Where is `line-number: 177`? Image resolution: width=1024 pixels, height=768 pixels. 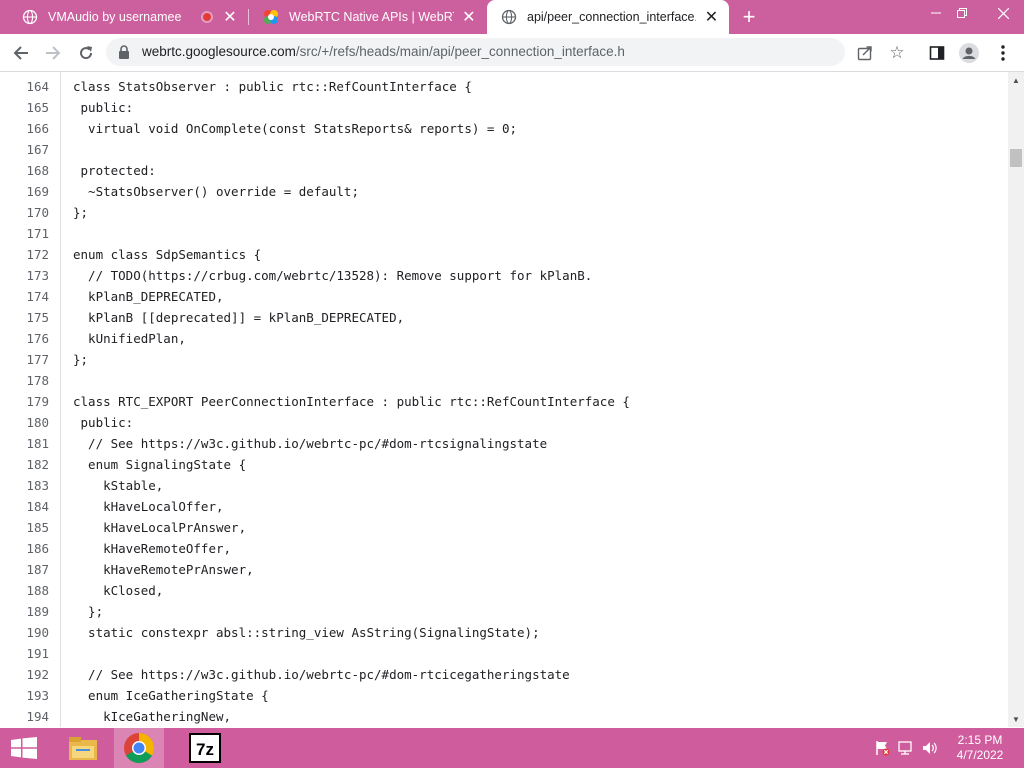
line-number: 177 is located at coordinates (24, 359).